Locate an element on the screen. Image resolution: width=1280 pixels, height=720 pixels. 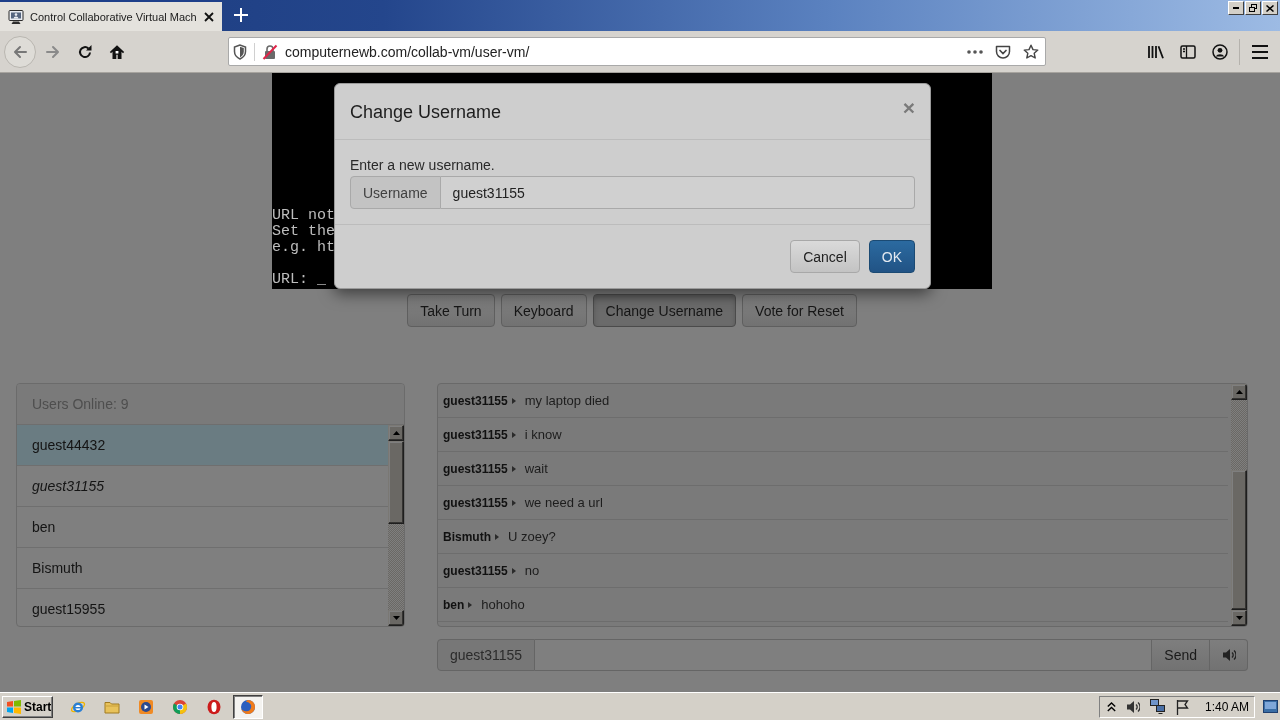
restore-icon is located at coordinates (1253, 8).